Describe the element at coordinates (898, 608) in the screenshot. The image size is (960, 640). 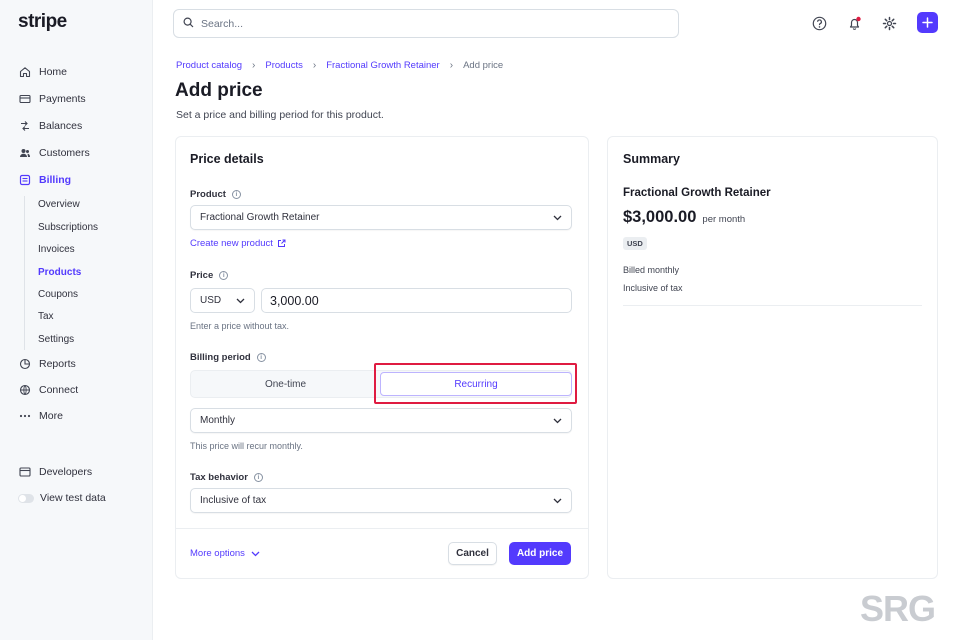
I see `srg-watermark: SRG` at that location.